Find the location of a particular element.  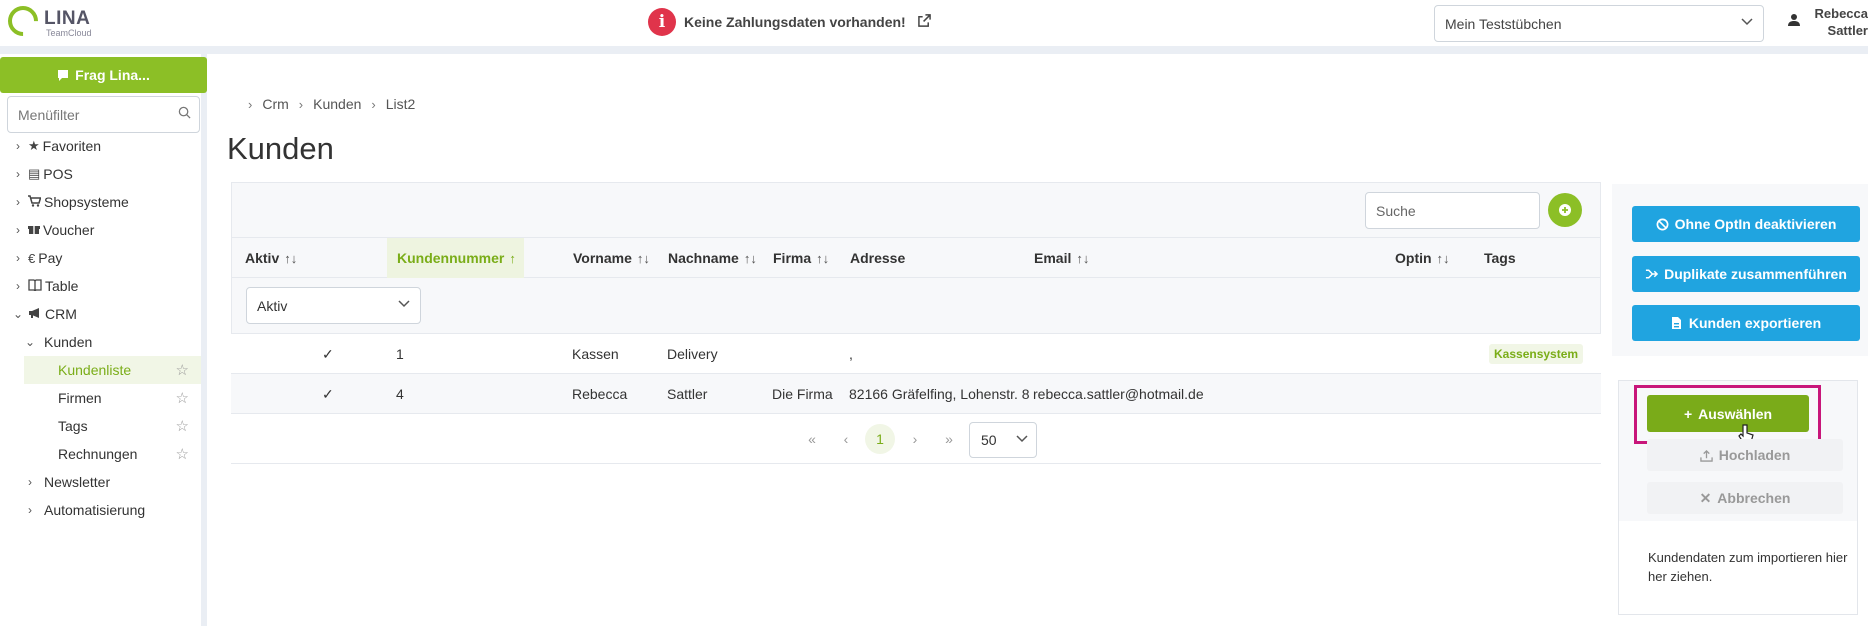

plus-circle-icon is located at coordinates (1565, 210).